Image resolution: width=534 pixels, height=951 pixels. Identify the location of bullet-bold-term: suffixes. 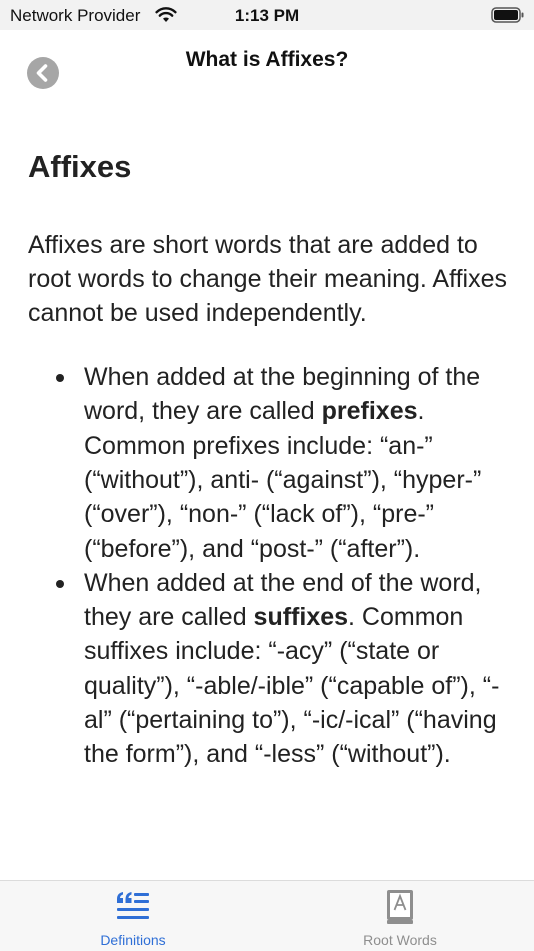
(301, 617).